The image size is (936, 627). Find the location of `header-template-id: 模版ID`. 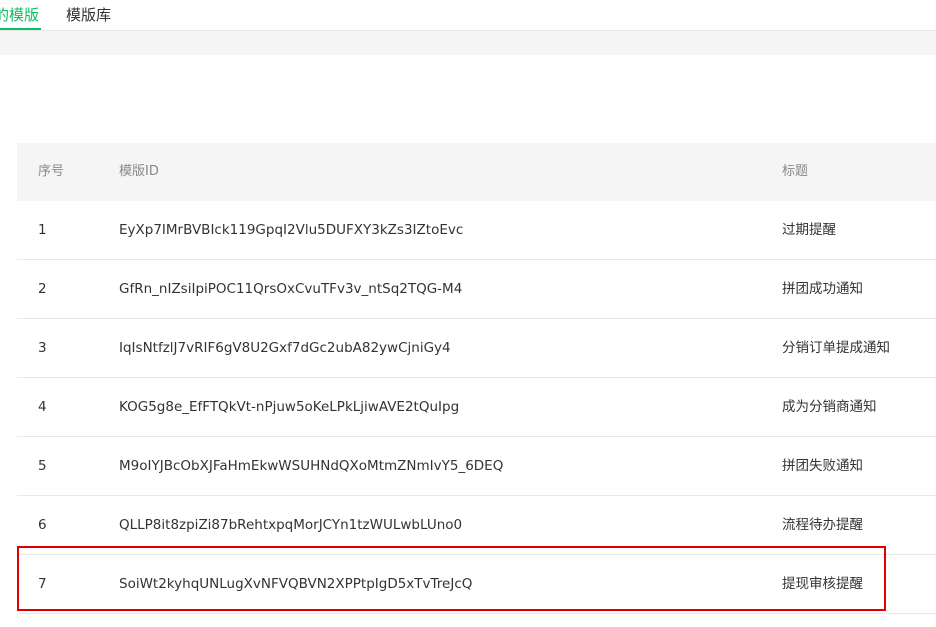

header-template-id: 模版ID is located at coordinates (139, 171).